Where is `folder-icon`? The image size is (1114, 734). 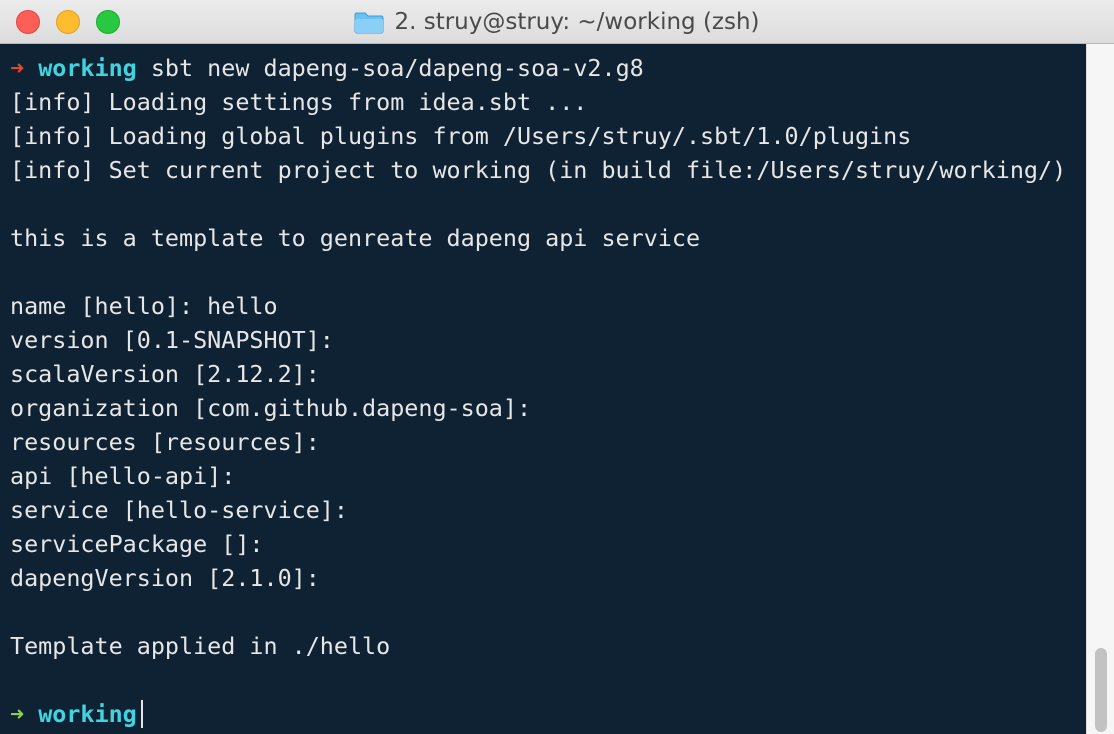
folder-icon is located at coordinates (369, 22).